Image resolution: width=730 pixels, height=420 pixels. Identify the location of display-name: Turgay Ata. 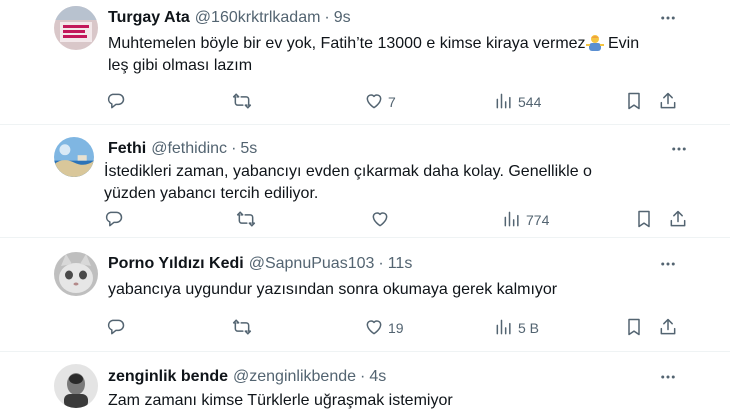
(149, 18).